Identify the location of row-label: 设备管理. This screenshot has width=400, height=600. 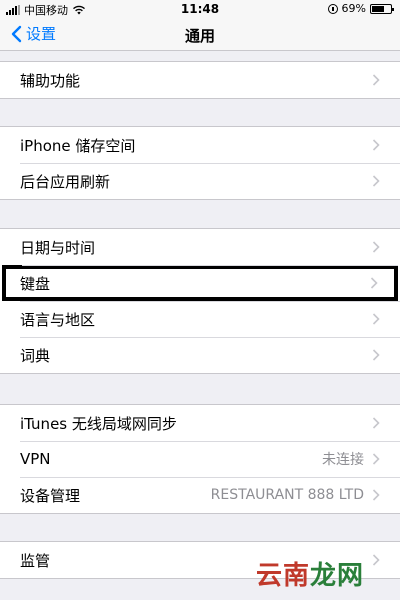
(50, 495).